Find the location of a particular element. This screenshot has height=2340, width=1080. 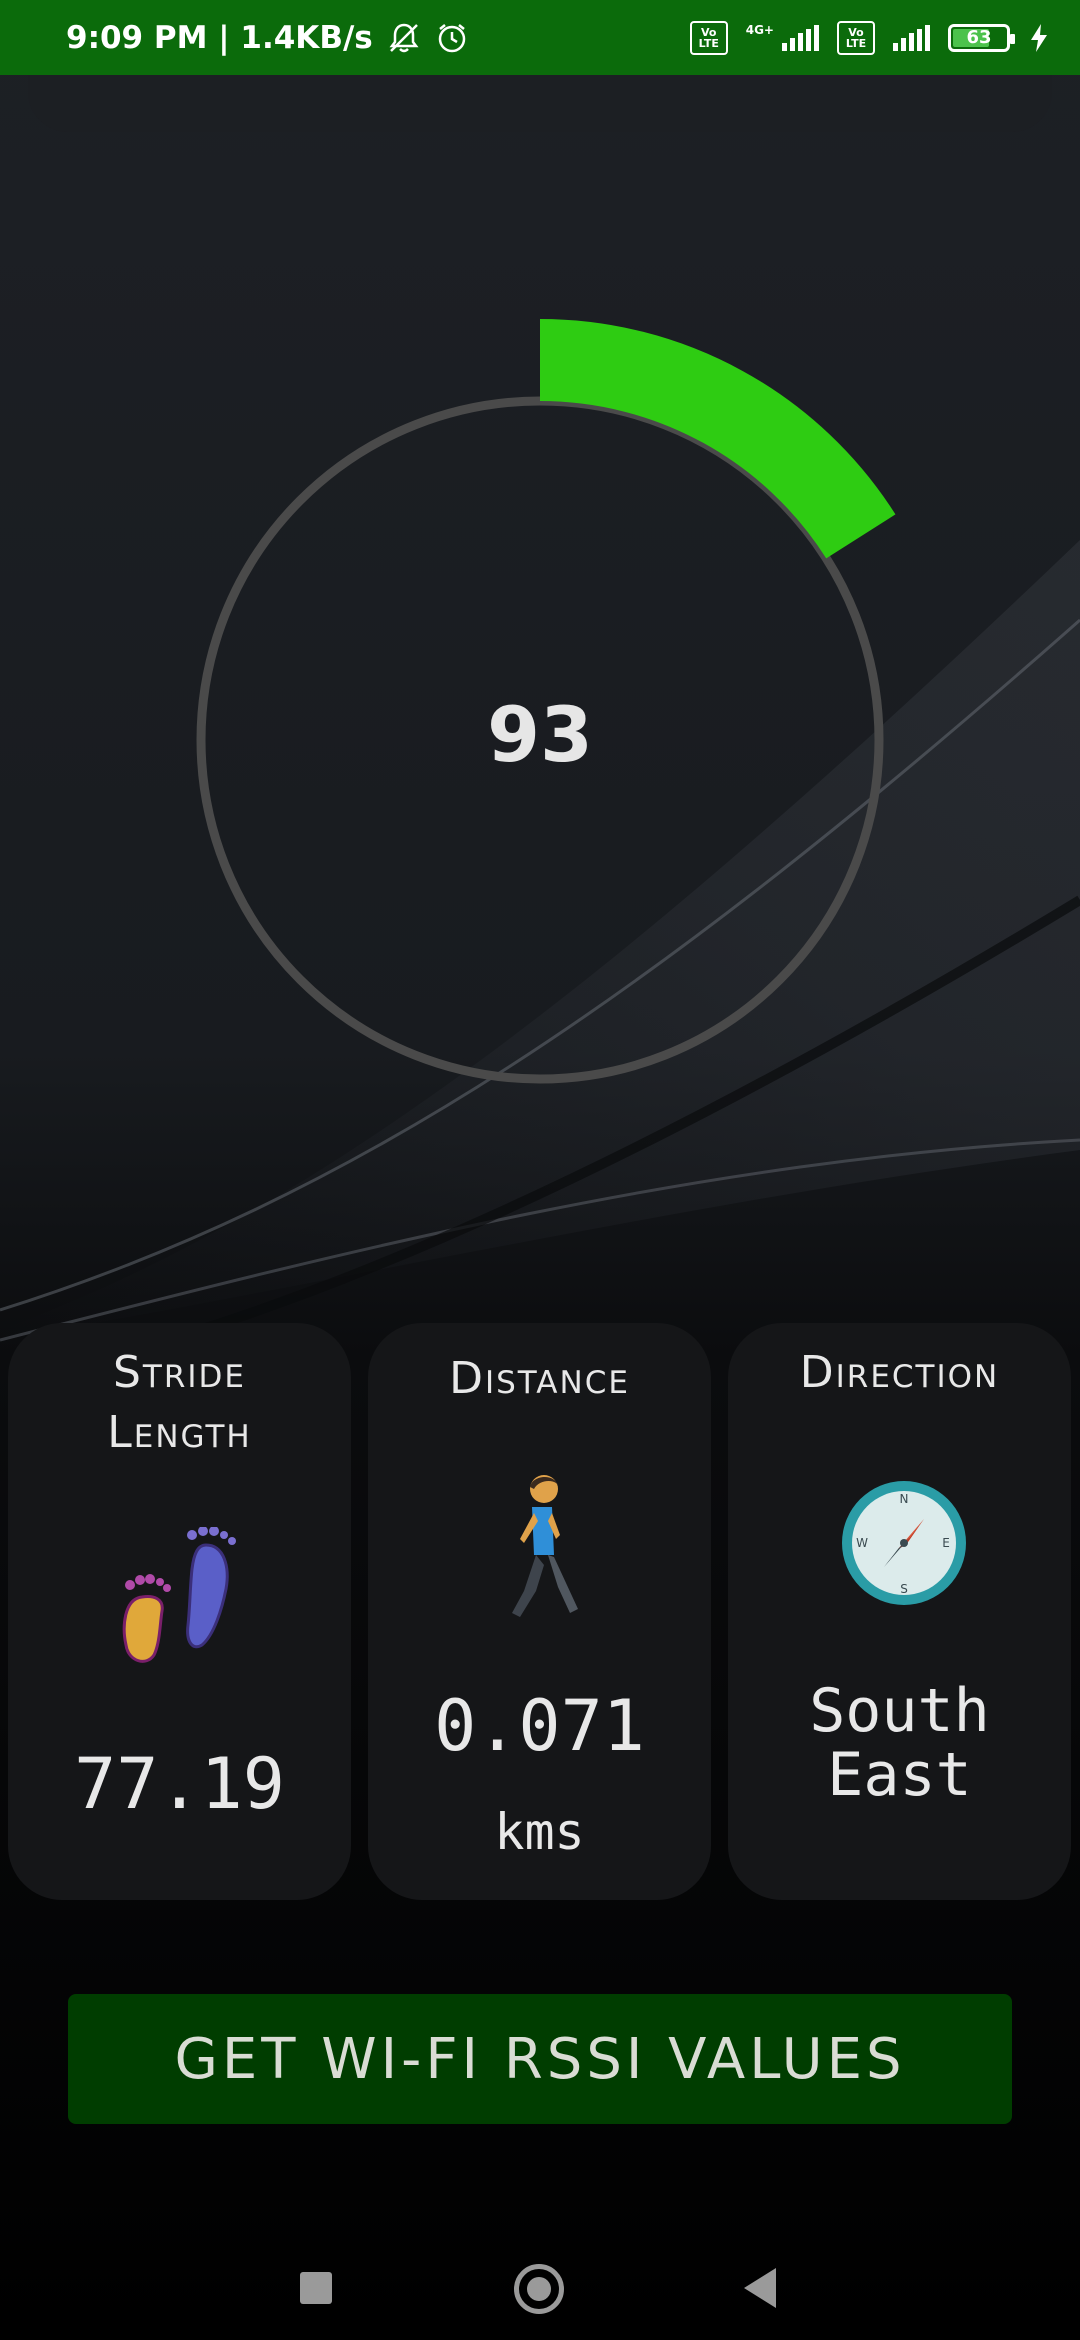

svg-text: S is located at coordinates (904, 1589).